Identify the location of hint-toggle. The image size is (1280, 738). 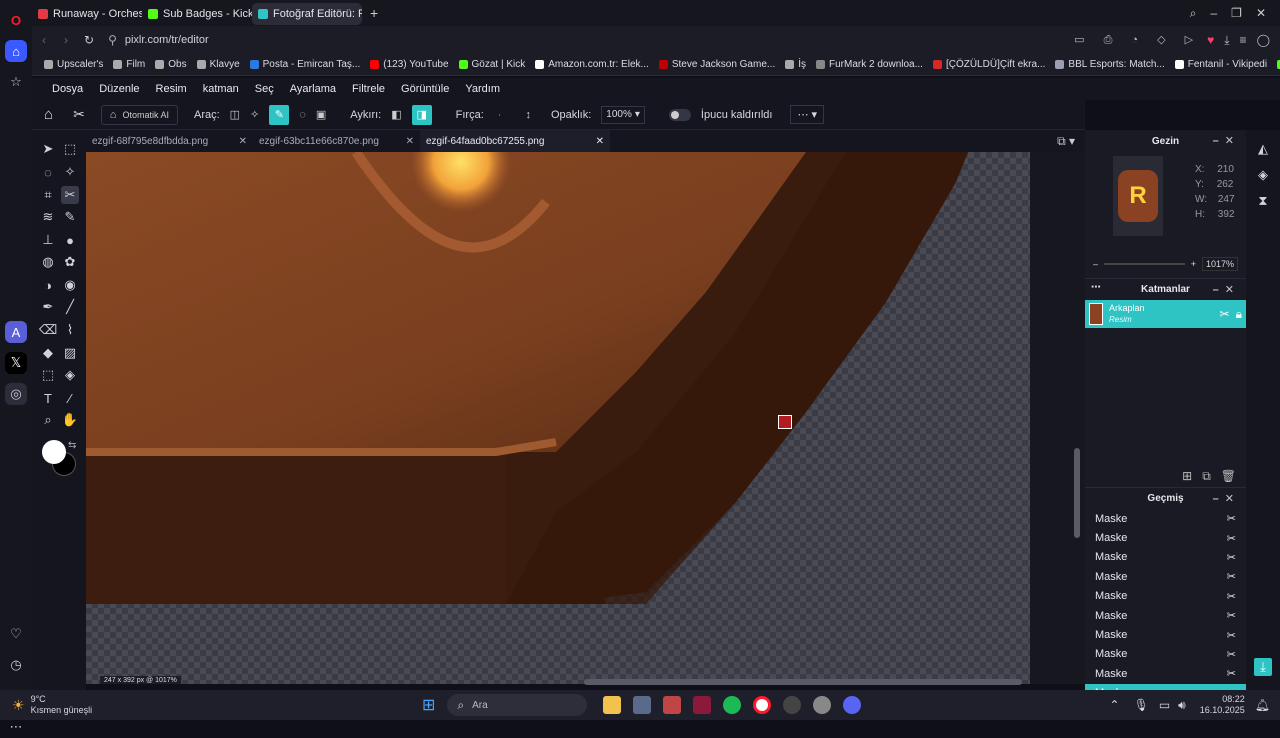
(679, 114).